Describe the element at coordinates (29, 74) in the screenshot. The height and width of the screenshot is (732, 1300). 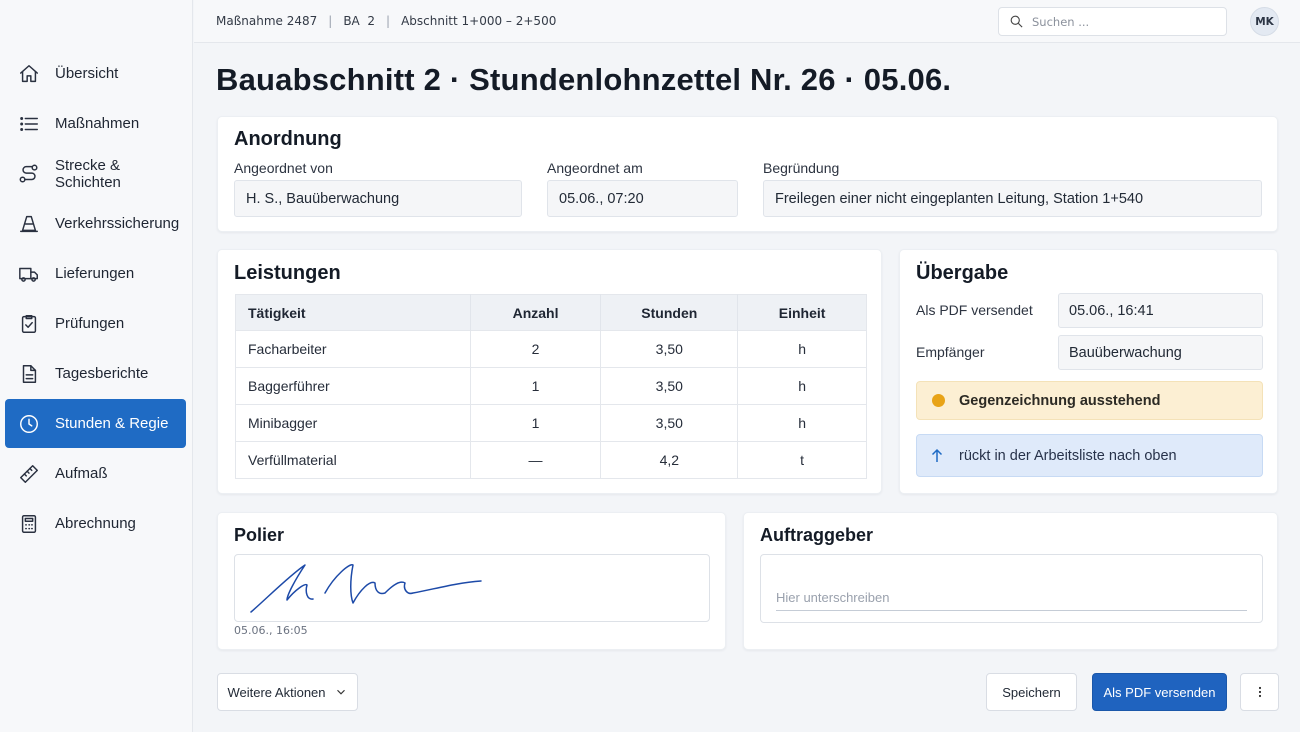
I see `home-icon` at that location.